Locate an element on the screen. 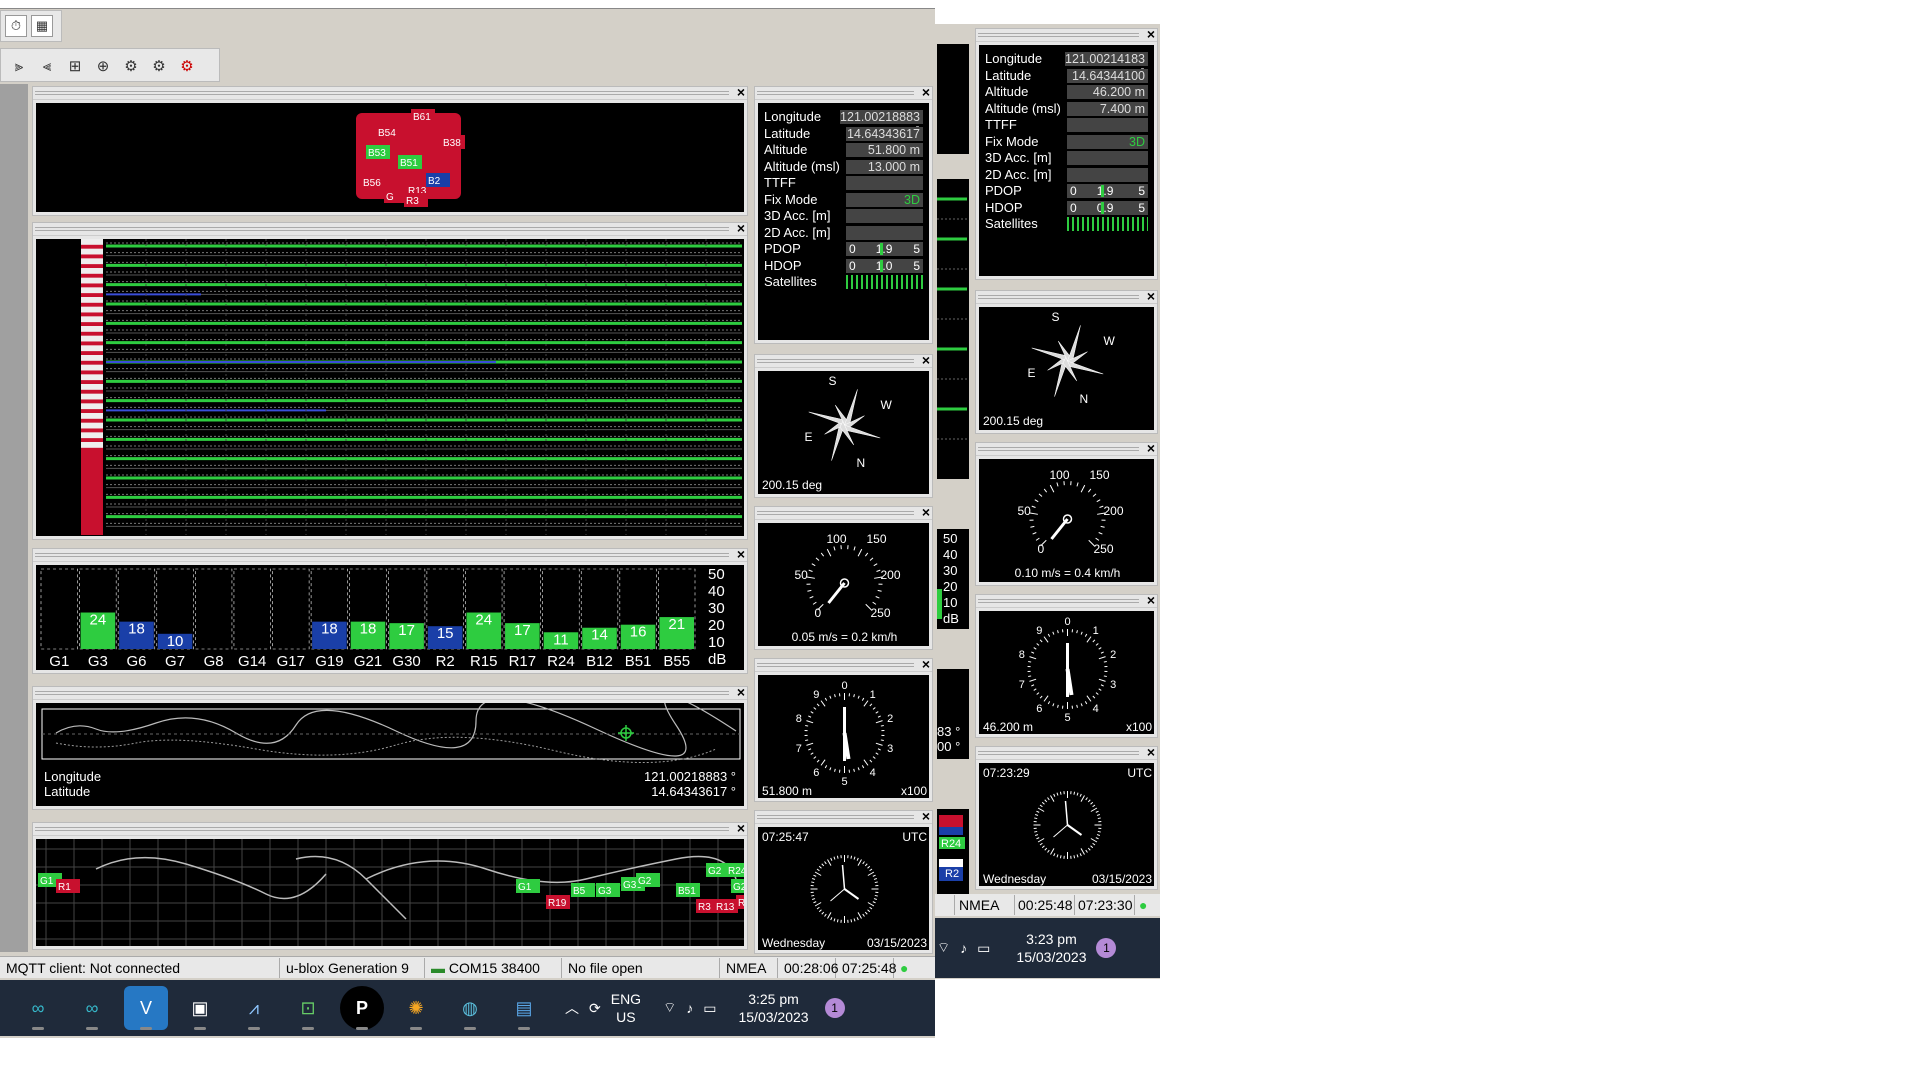 The height and width of the screenshot is (1080, 1920). wifi-icon-2: ⌔ is located at coordinates (943, 948).